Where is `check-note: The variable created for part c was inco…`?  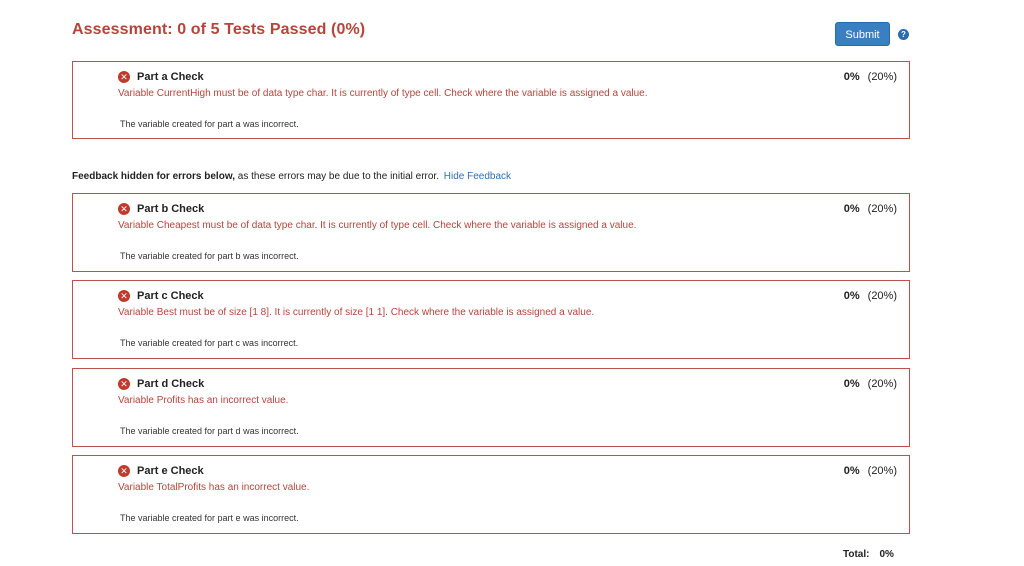
check-note: The variable created for part c was inco… is located at coordinates (209, 343).